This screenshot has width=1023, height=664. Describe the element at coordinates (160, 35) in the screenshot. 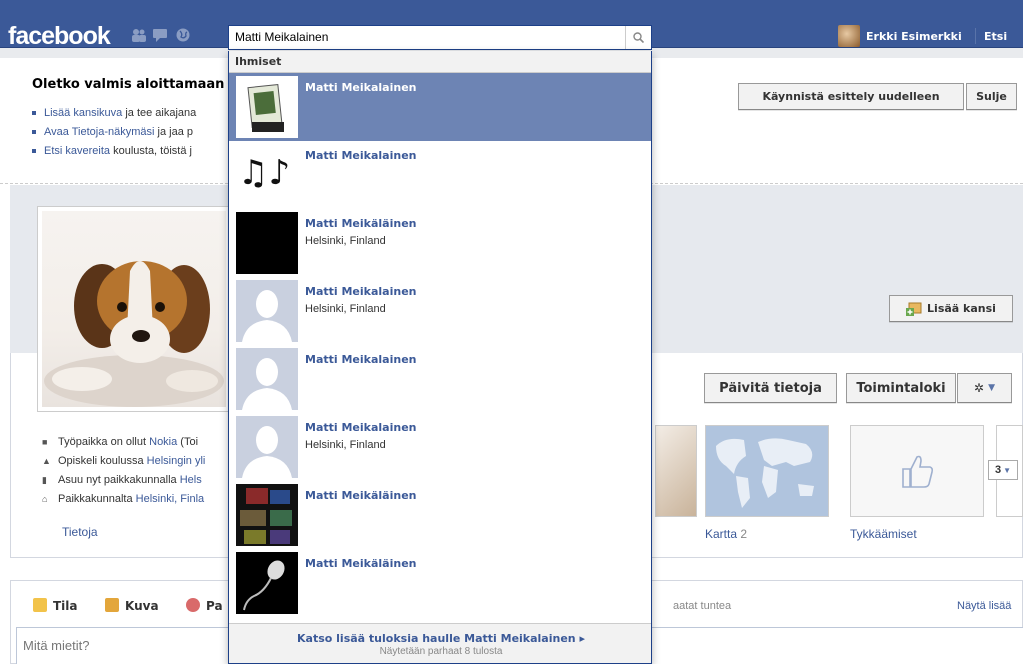

I see `messages-icon` at that location.